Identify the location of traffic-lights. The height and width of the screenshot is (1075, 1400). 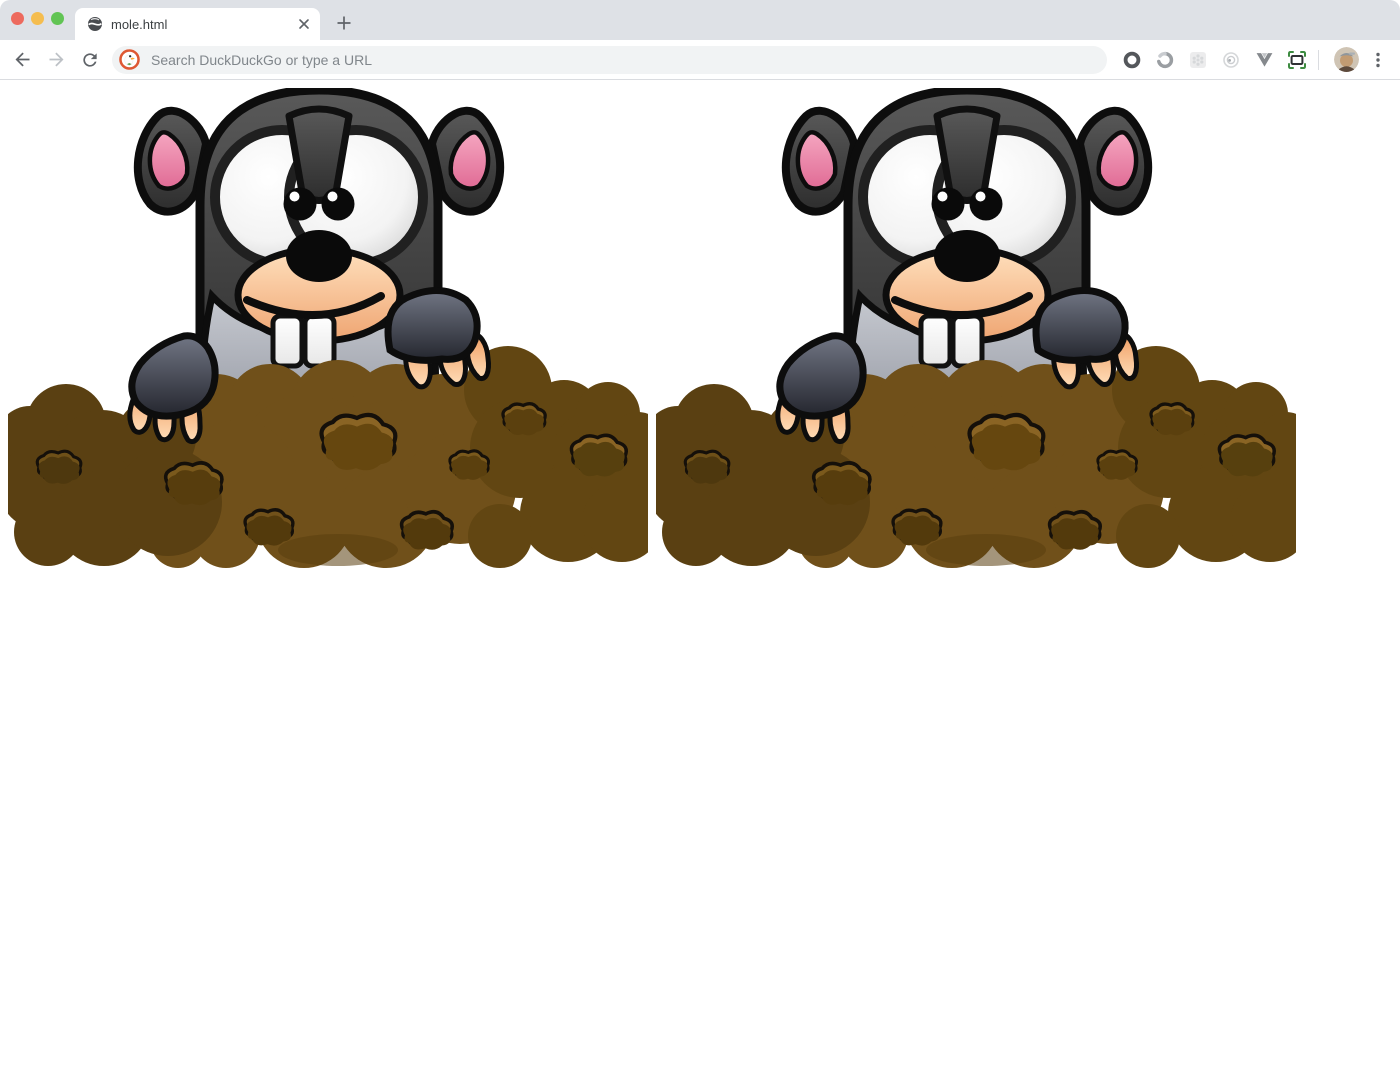
(37, 18).